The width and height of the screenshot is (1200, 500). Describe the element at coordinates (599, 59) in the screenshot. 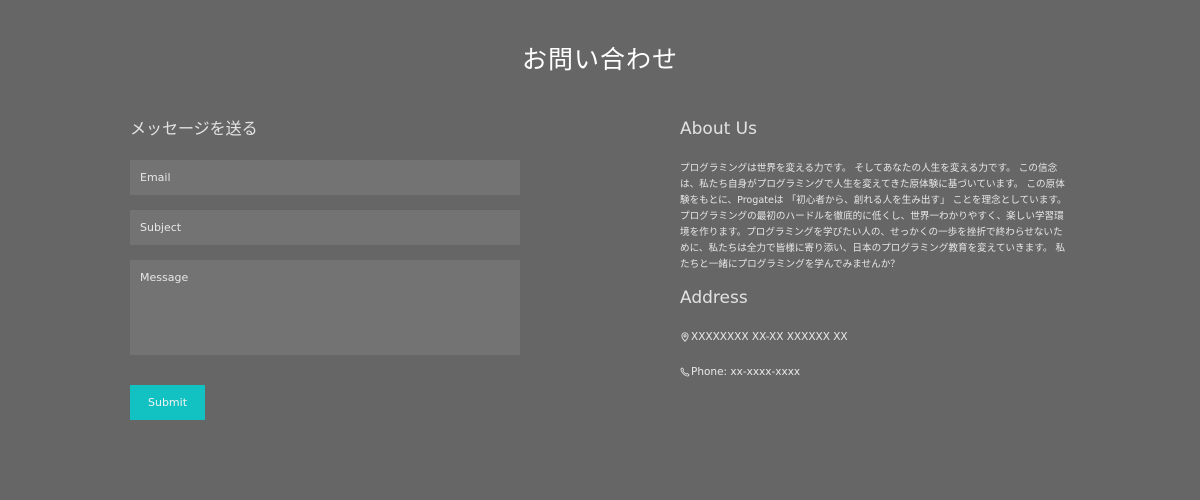

I see `page-title: お問い合わせ` at that location.